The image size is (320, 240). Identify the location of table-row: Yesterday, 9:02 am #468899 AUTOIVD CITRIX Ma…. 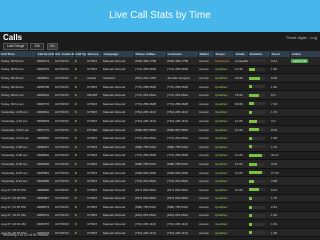
(160, 164).